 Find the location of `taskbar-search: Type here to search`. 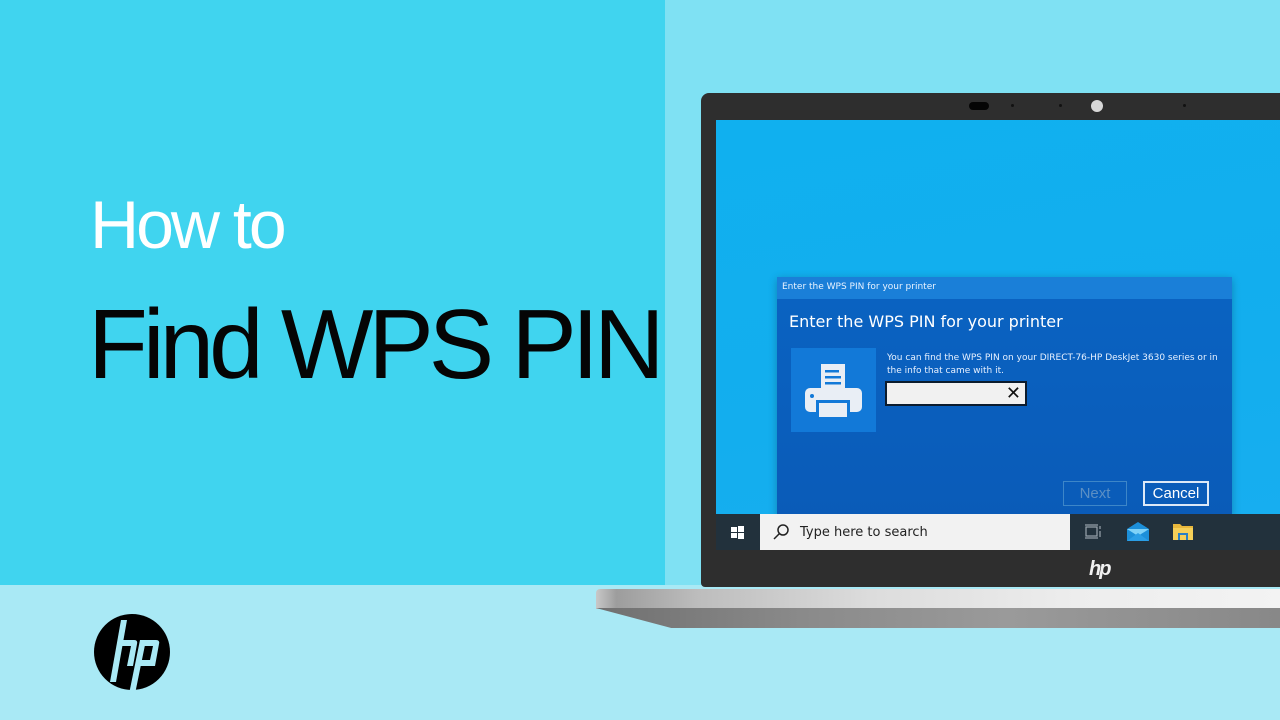

taskbar-search: Type here to search is located at coordinates (915, 532).